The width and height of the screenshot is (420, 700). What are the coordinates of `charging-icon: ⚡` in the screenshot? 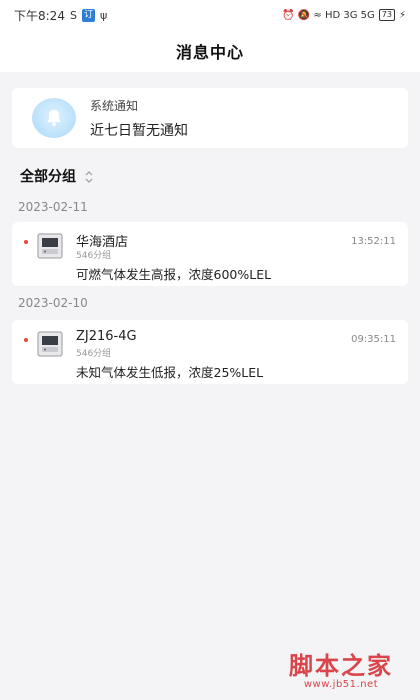 It's located at (402, 15).